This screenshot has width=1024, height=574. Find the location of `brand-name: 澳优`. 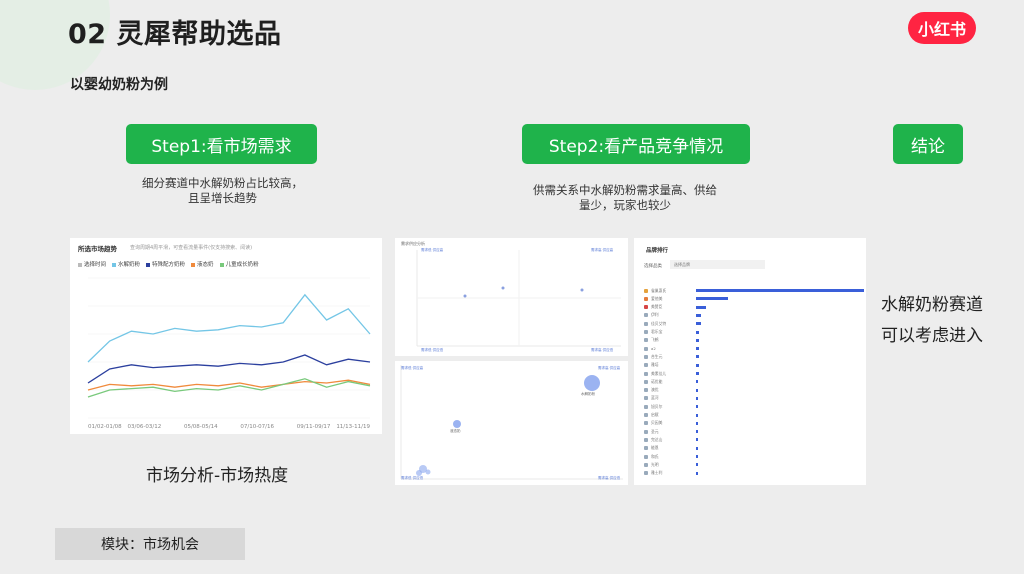

brand-name: 澳优 is located at coordinates (655, 390).